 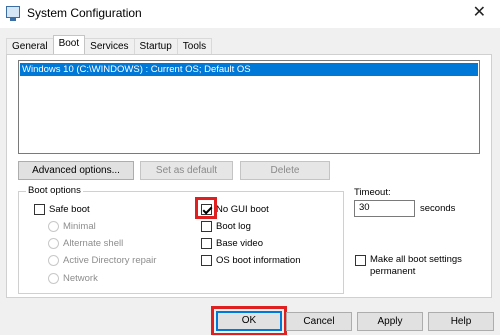 What do you see at coordinates (110, 260) in the screenshot?
I see `ad-repair-label: Active Directory repair` at bounding box center [110, 260].